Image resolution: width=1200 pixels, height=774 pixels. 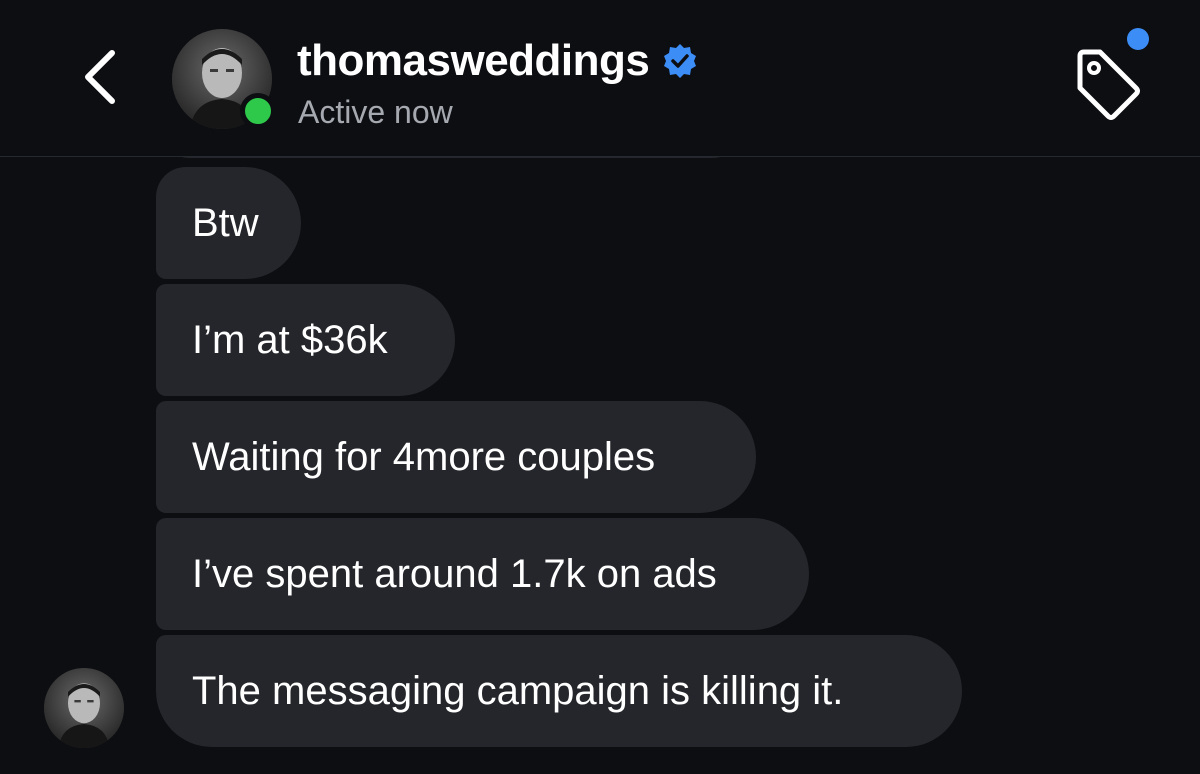 I want to click on online-status-dot, so click(x=258, y=111).